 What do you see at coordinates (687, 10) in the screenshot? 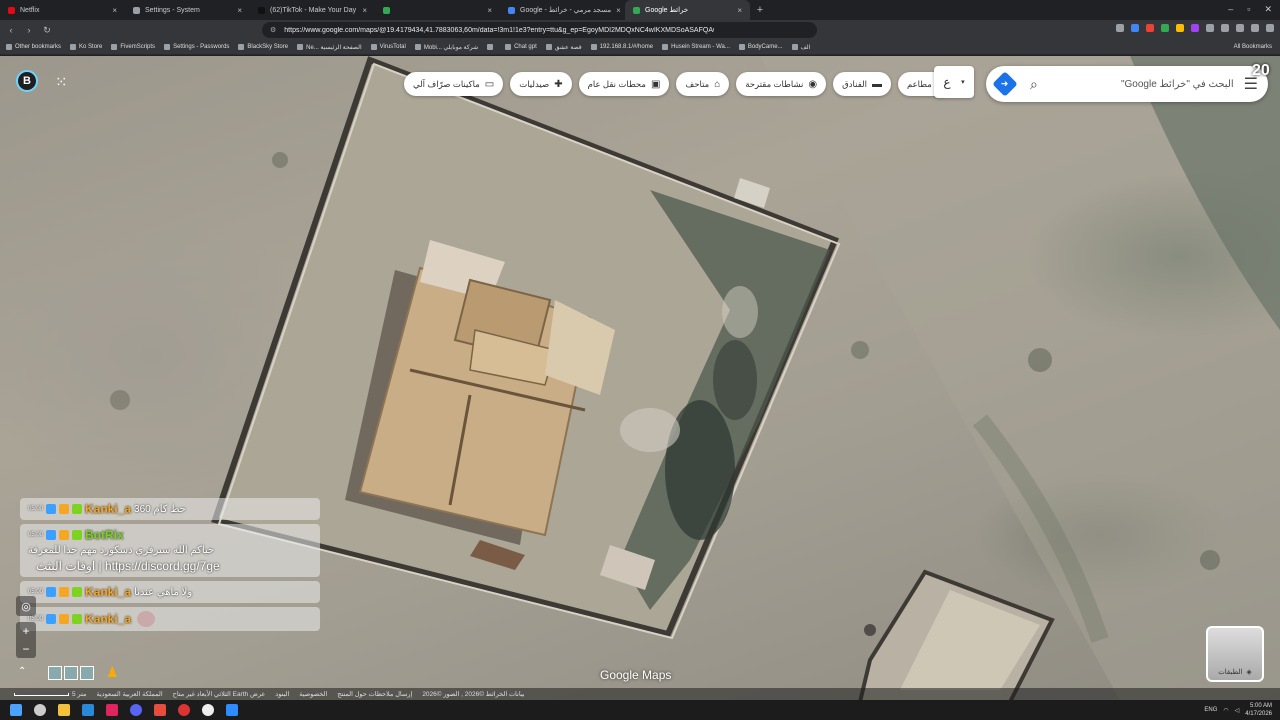
I see `browser-tab: Google خرائط ×` at bounding box center [687, 10].